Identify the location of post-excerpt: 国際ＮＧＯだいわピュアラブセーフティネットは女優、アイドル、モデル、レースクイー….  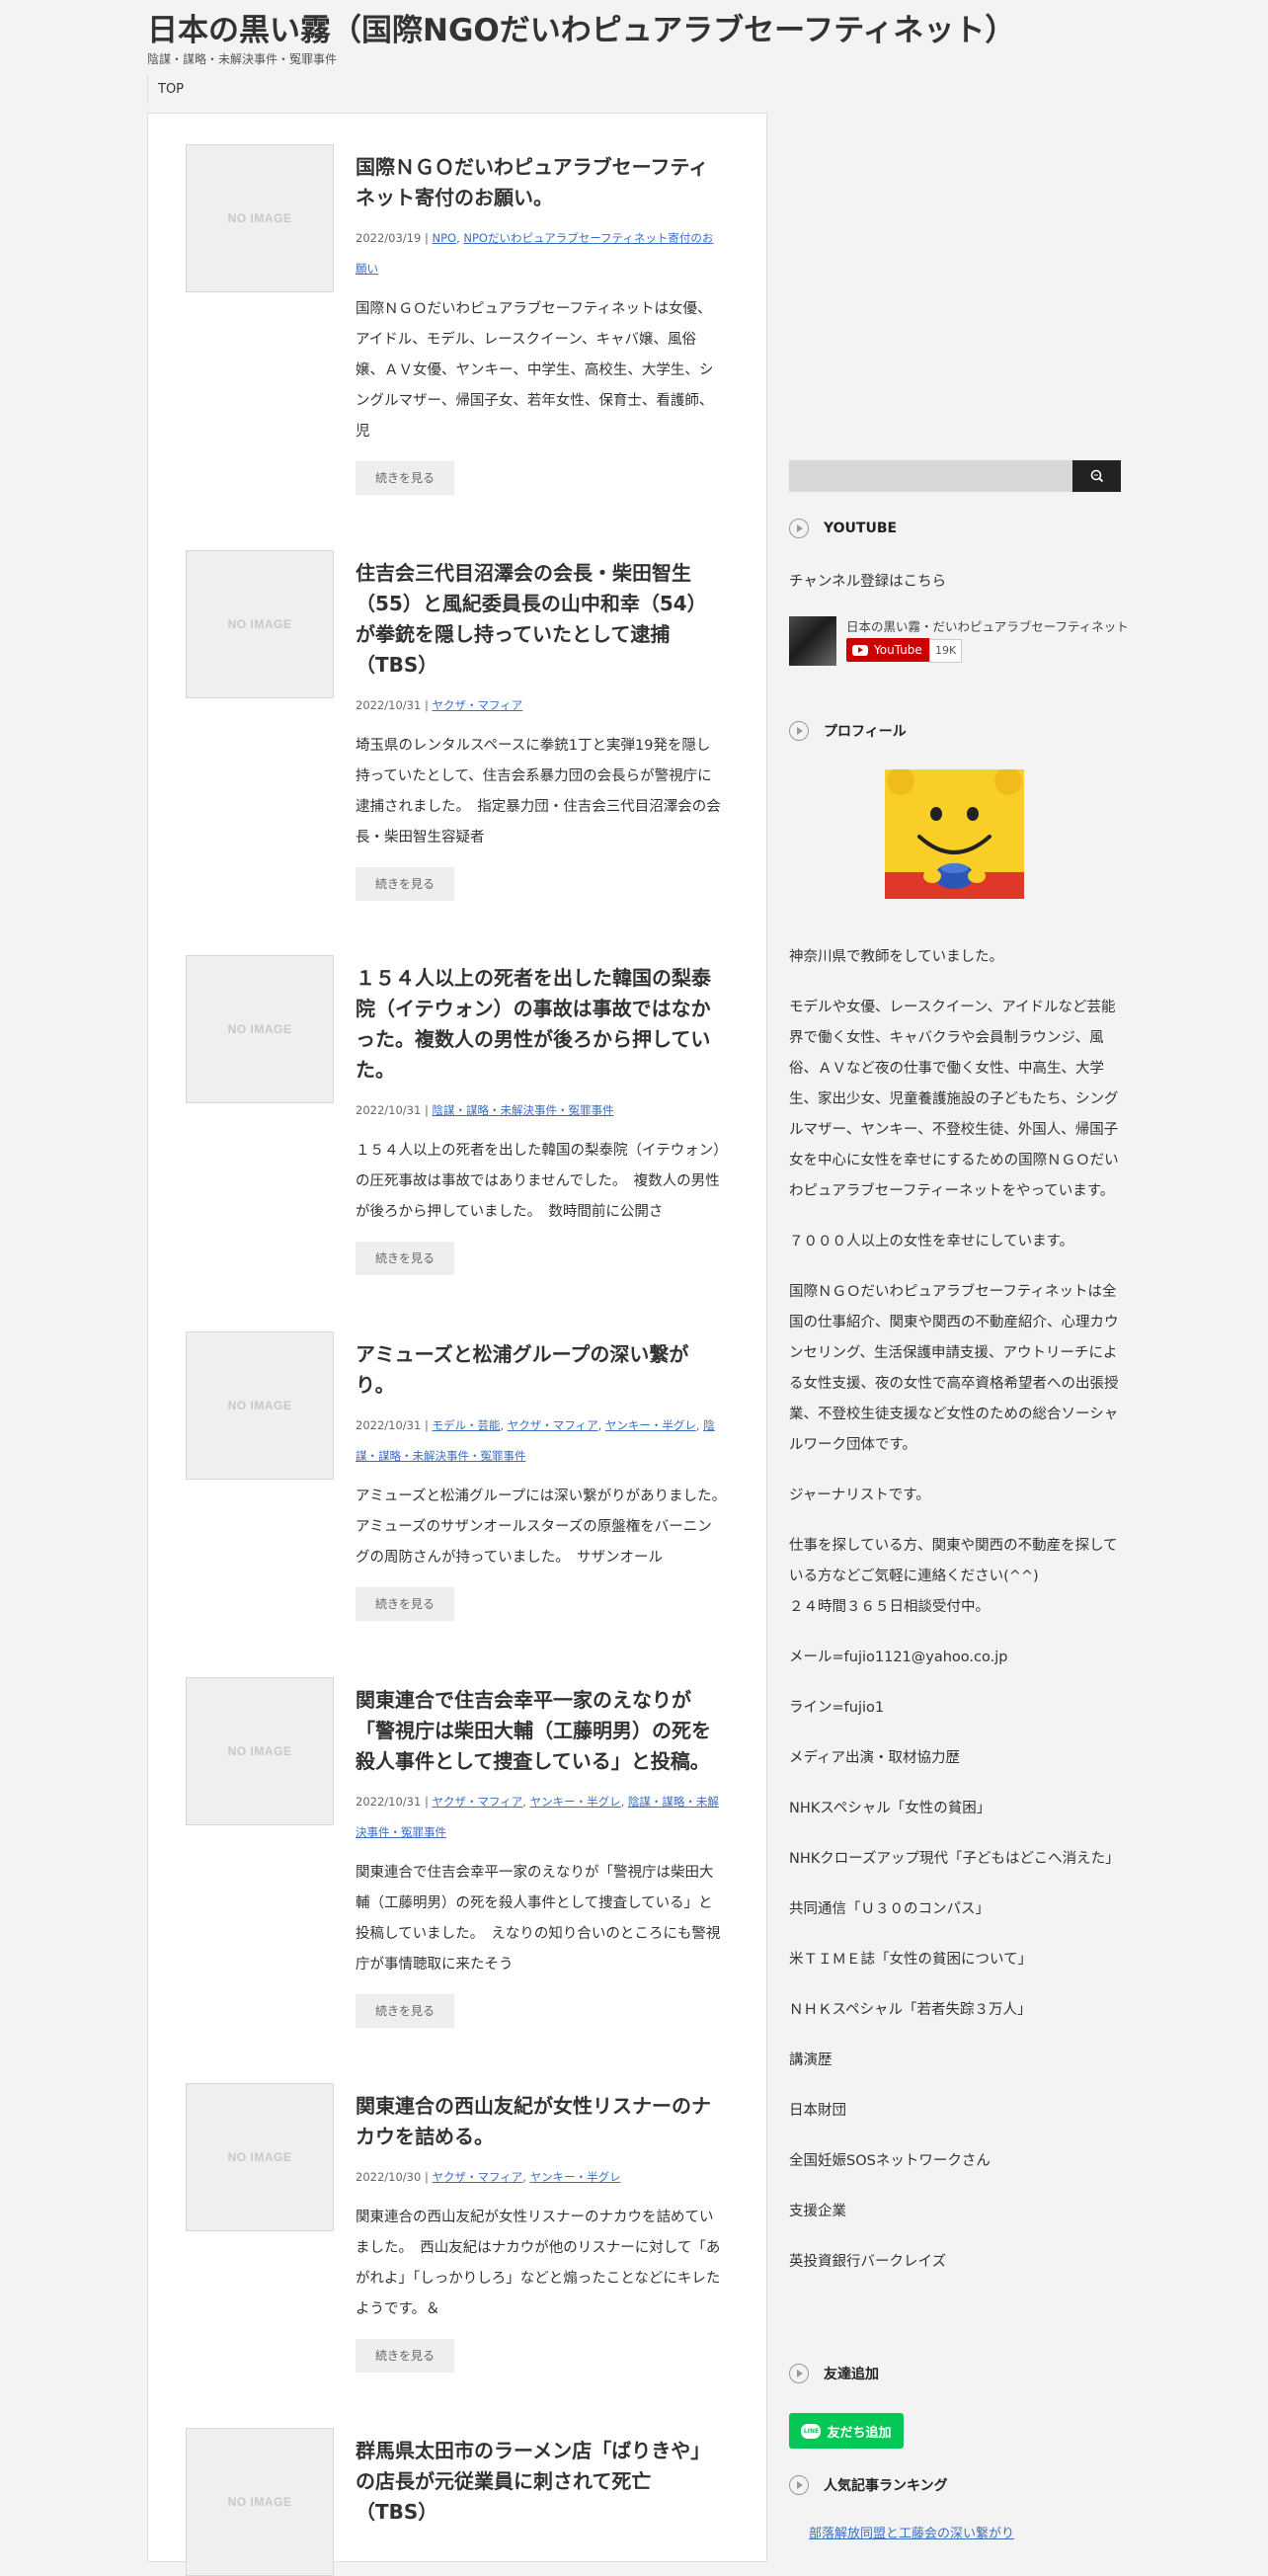
(535, 370).